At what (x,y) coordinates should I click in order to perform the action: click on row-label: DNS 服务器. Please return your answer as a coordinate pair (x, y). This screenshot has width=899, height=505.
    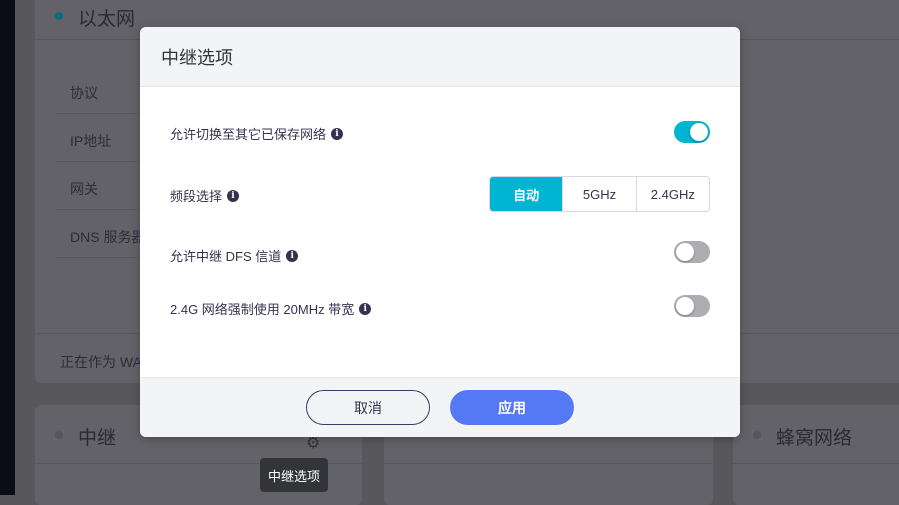
    Looking at the image, I should click on (108, 237).